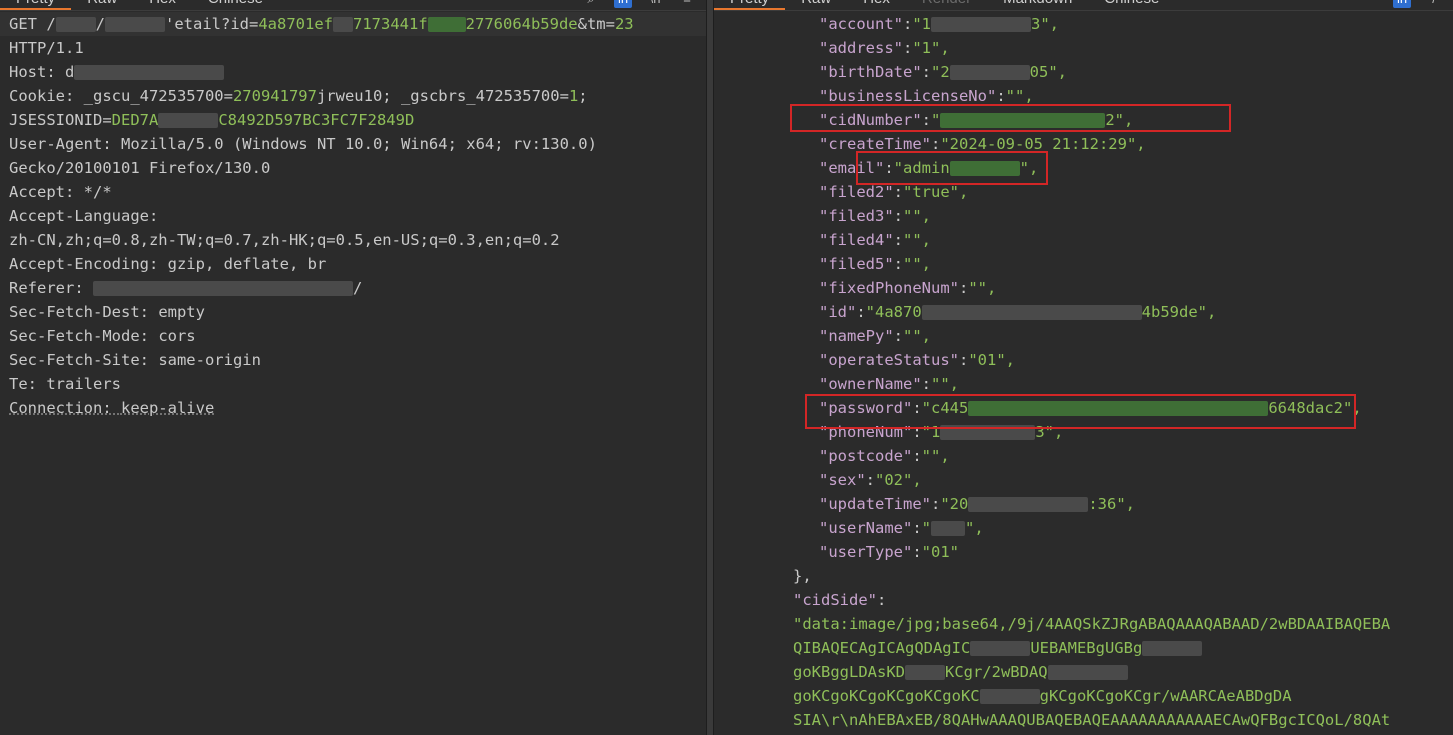 The height and width of the screenshot is (735, 1453). What do you see at coordinates (901, 528) in the screenshot?
I see `json-field-username: "userName":" ",` at bounding box center [901, 528].